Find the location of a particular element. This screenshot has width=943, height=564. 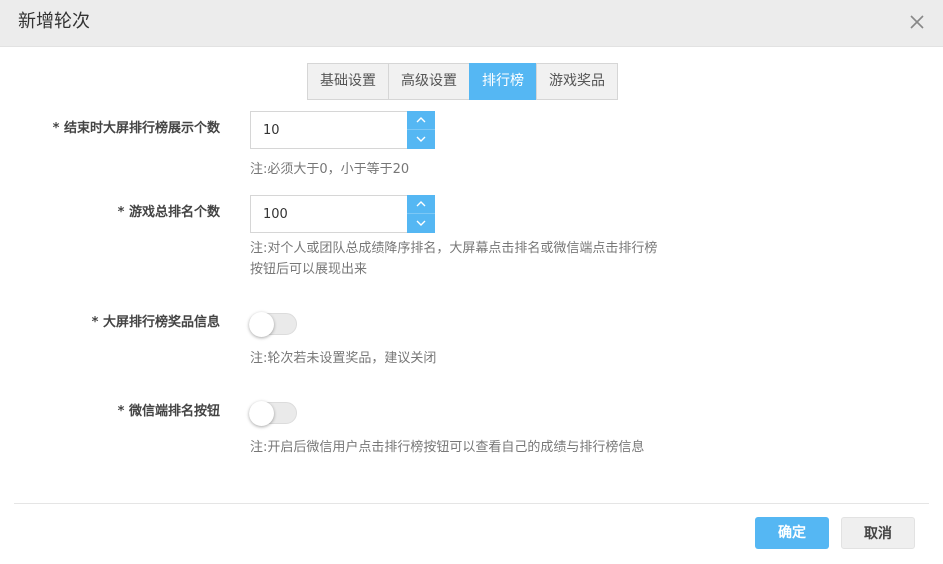

screen-prize-info-note: 注:轮次若未设置奖品，建议关闭 is located at coordinates (343, 358).